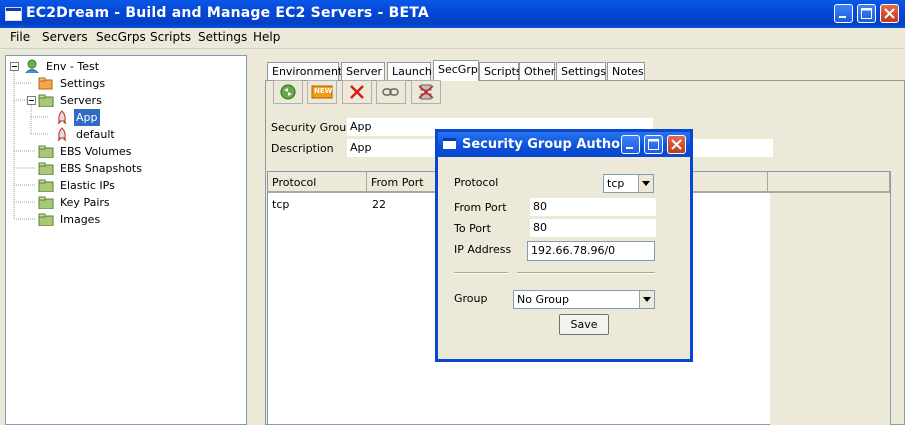 The height and width of the screenshot is (425, 905). Describe the element at coordinates (586, 273) in the screenshot. I see `separator-right` at that location.